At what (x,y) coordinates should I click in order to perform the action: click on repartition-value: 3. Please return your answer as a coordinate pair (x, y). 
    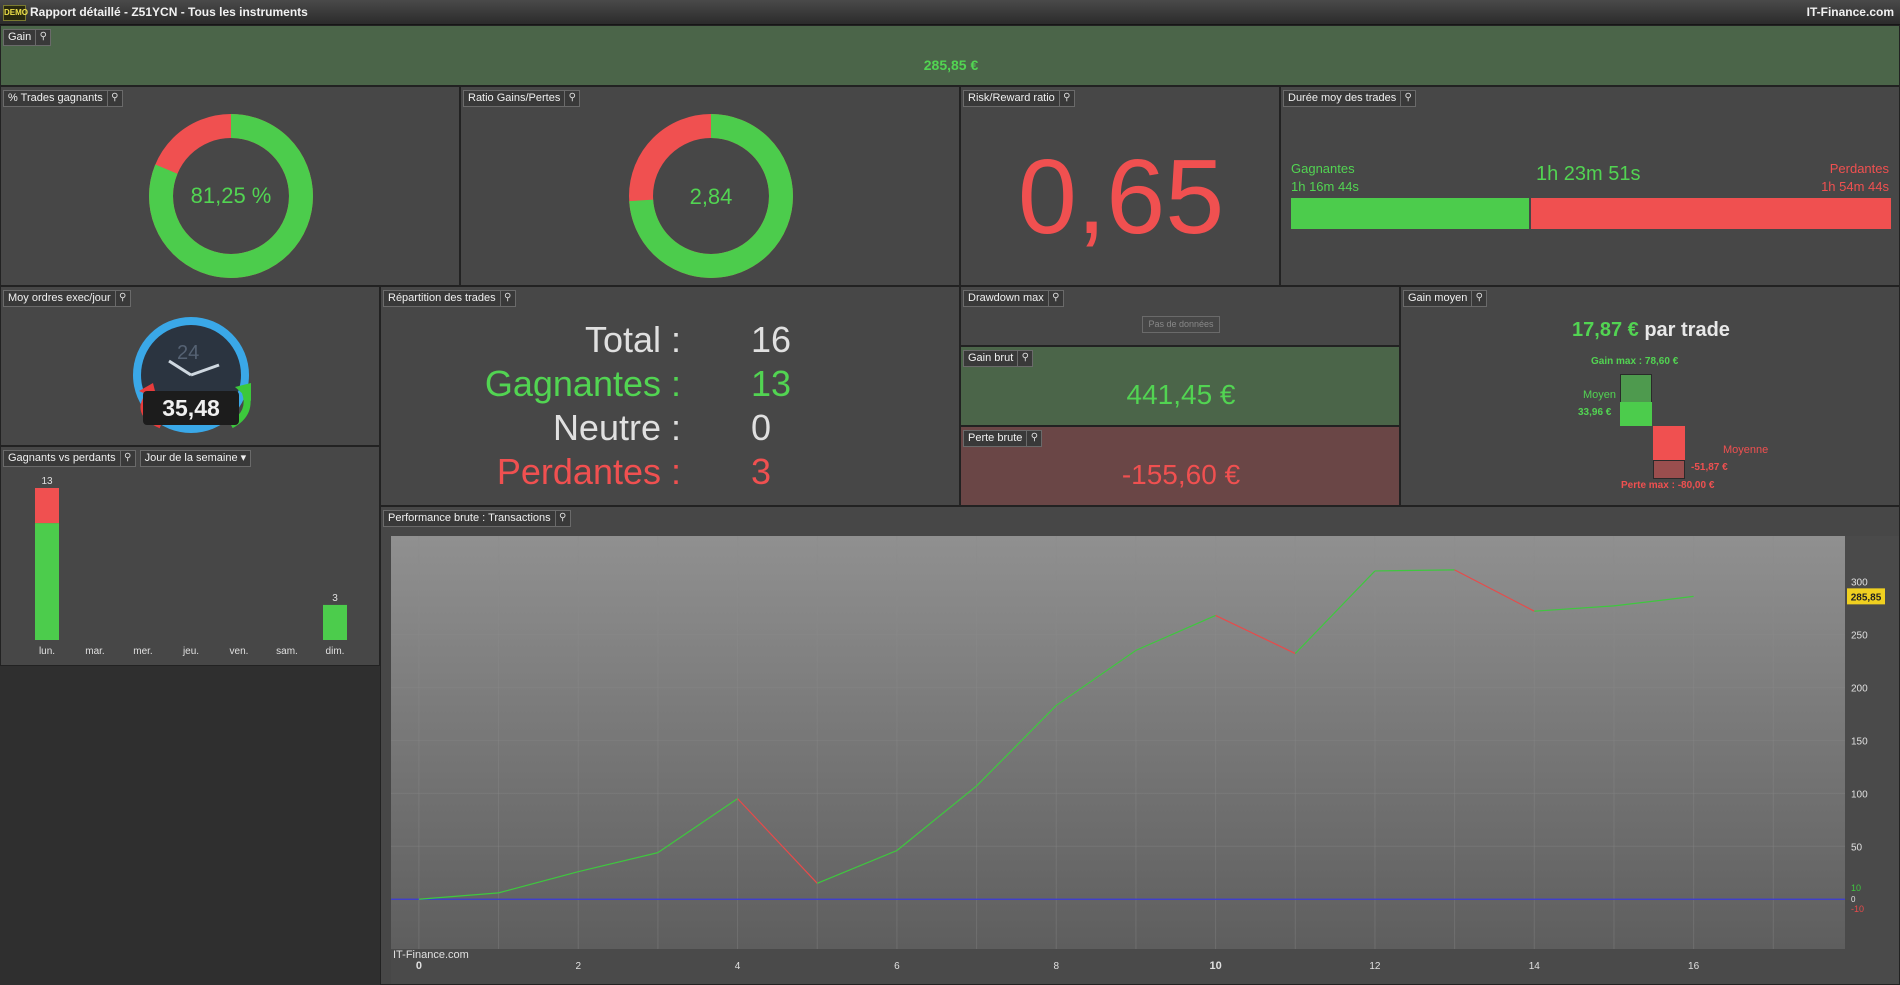
    Looking at the image, I should click on (761, 471).